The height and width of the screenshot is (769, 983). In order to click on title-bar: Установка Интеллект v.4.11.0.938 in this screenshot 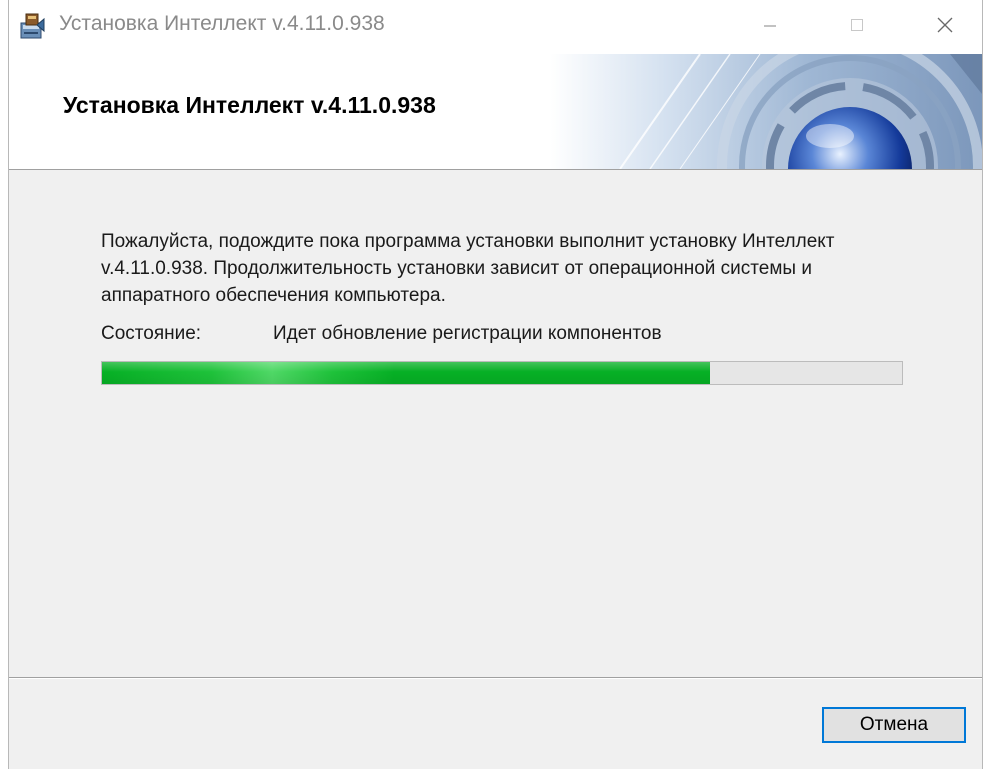, I will do `click(495, 27)`.